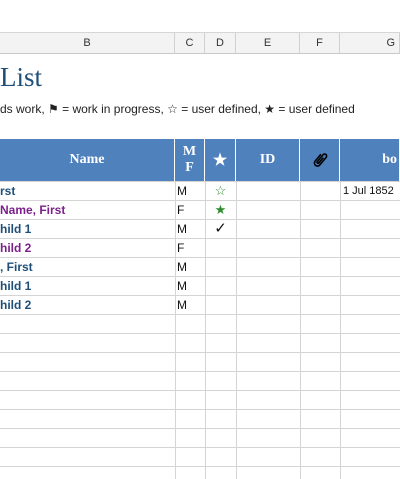 The width and height of the screenshot is (400, 479). I want to click on id-header-label: ID, so click(267, 159).